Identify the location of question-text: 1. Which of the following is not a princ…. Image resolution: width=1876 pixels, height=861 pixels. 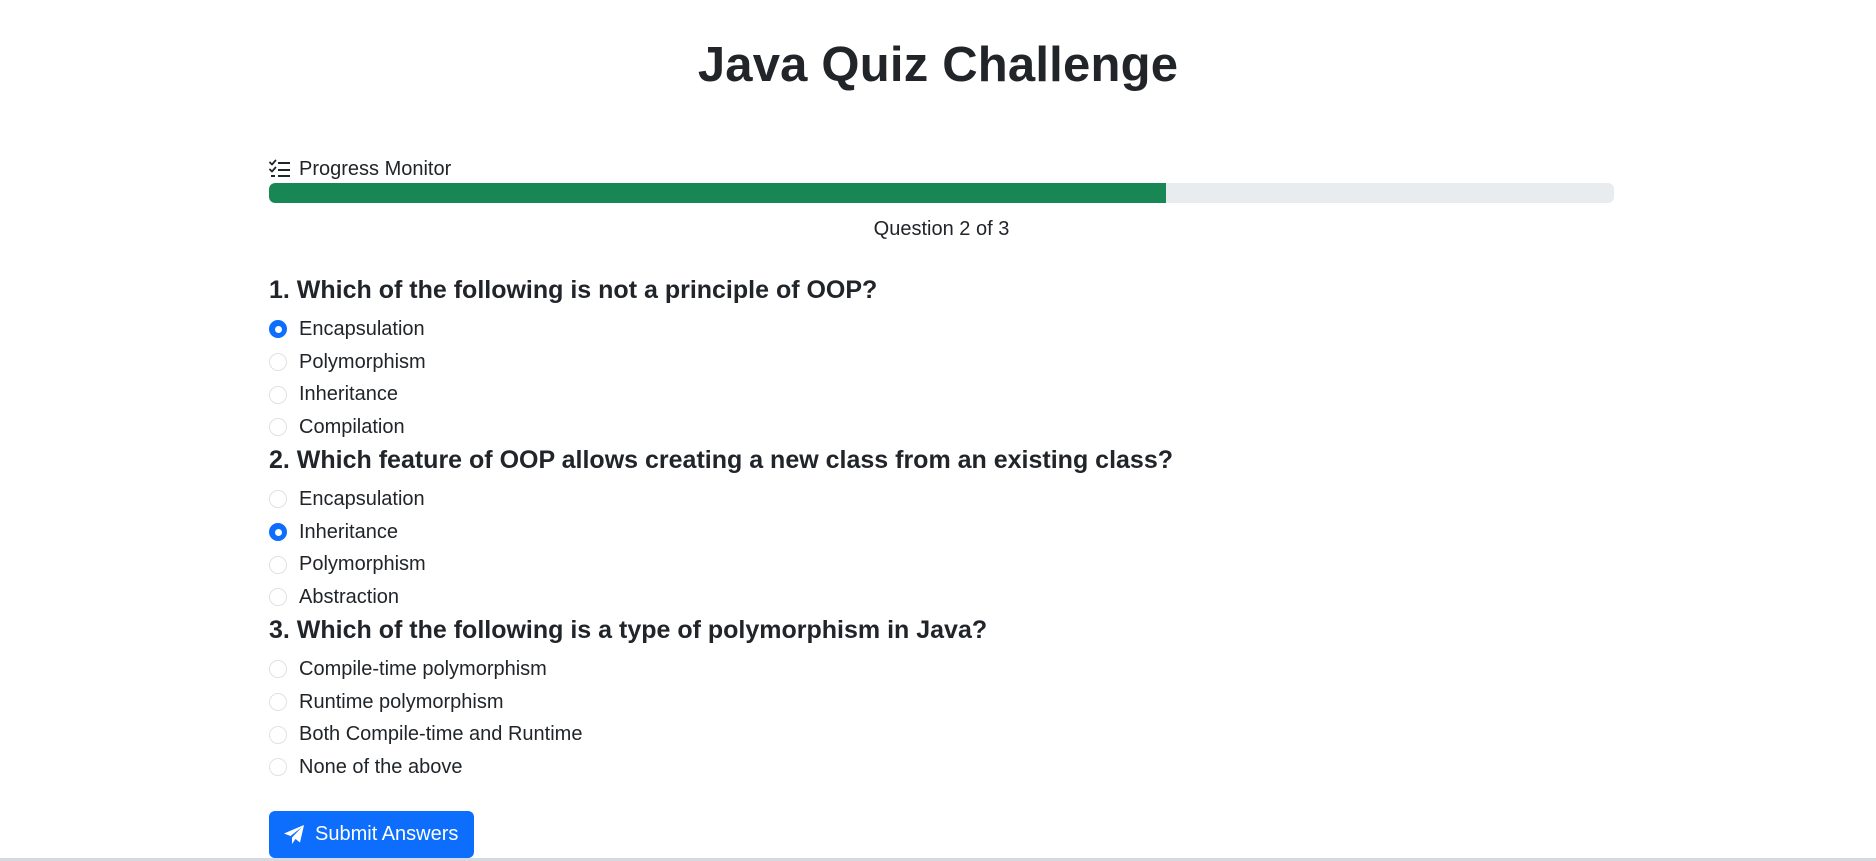
(573, 290).